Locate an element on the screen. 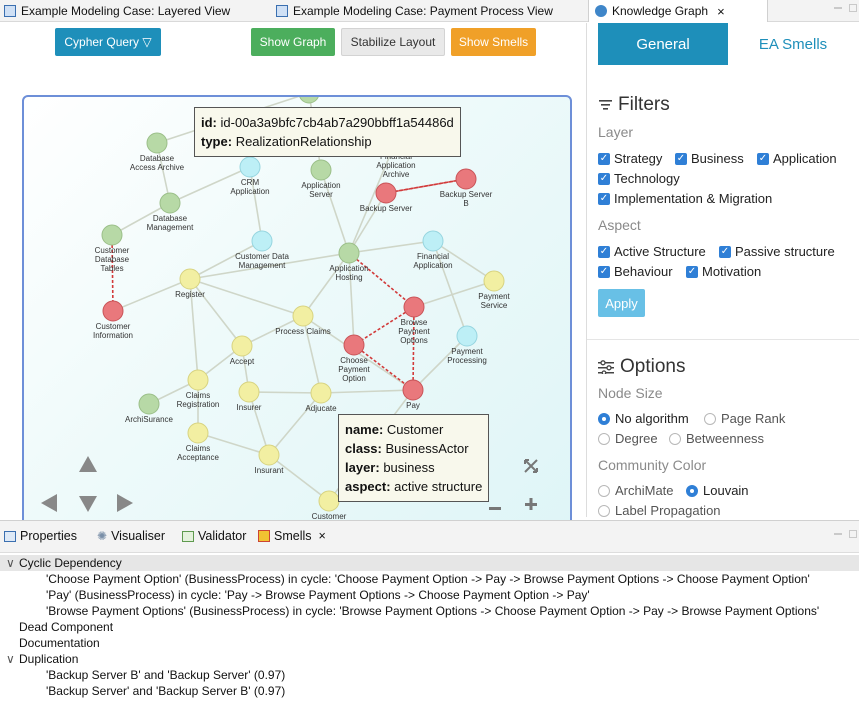  checkbox-behaviour: ✓ Behaviour is located at coordinates (635, 271).